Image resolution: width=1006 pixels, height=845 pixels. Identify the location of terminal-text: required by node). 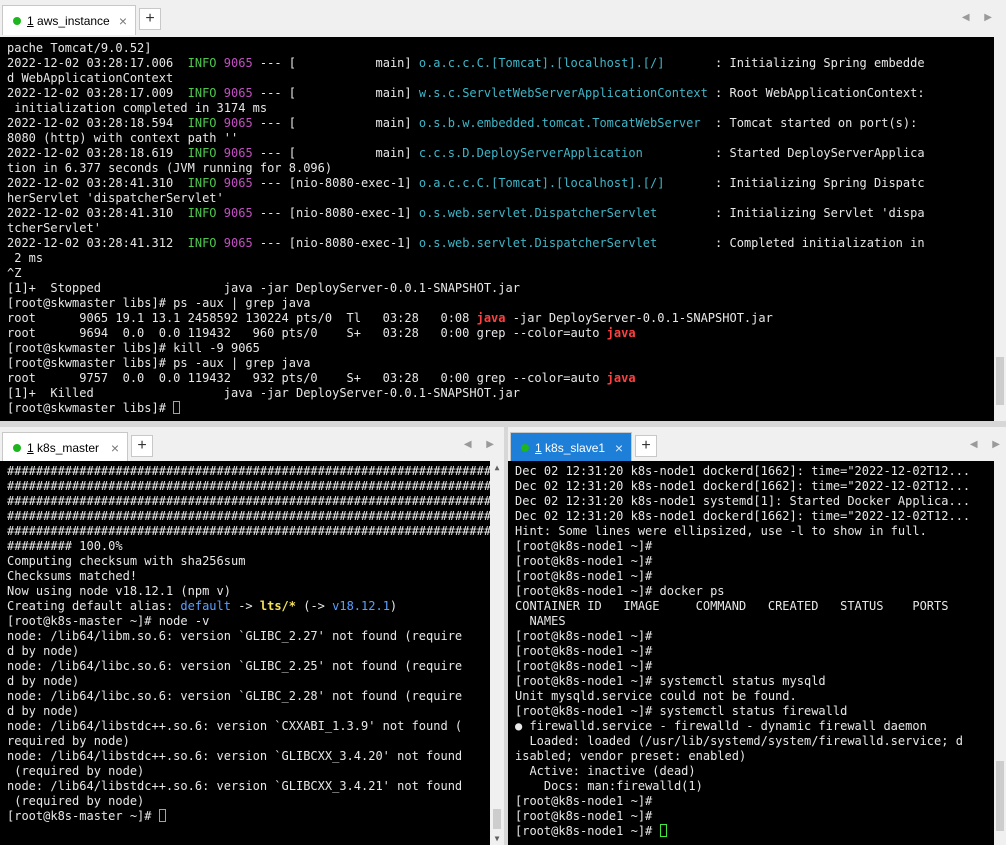
(68, 741).